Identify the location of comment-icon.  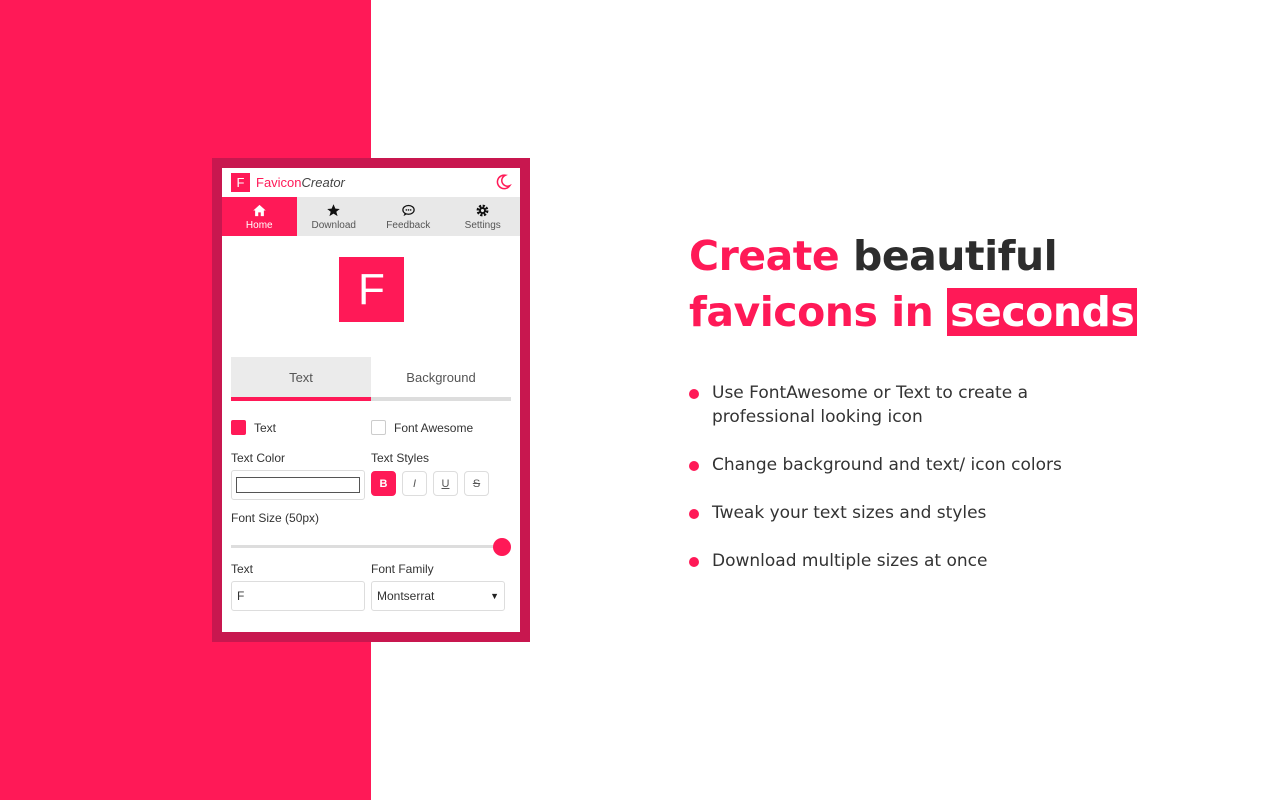
(408, 210).